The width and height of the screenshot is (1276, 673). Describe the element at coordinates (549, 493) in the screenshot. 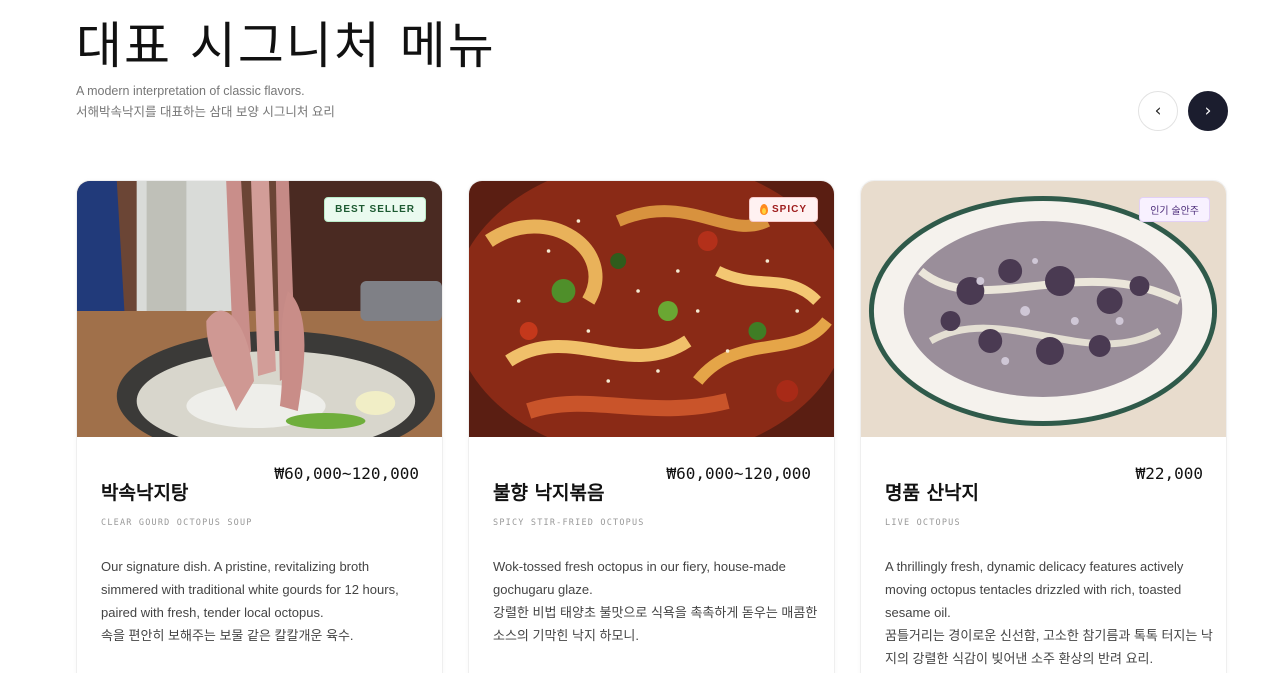

I see `dish-name: 불향 낙지볶음` at that location.